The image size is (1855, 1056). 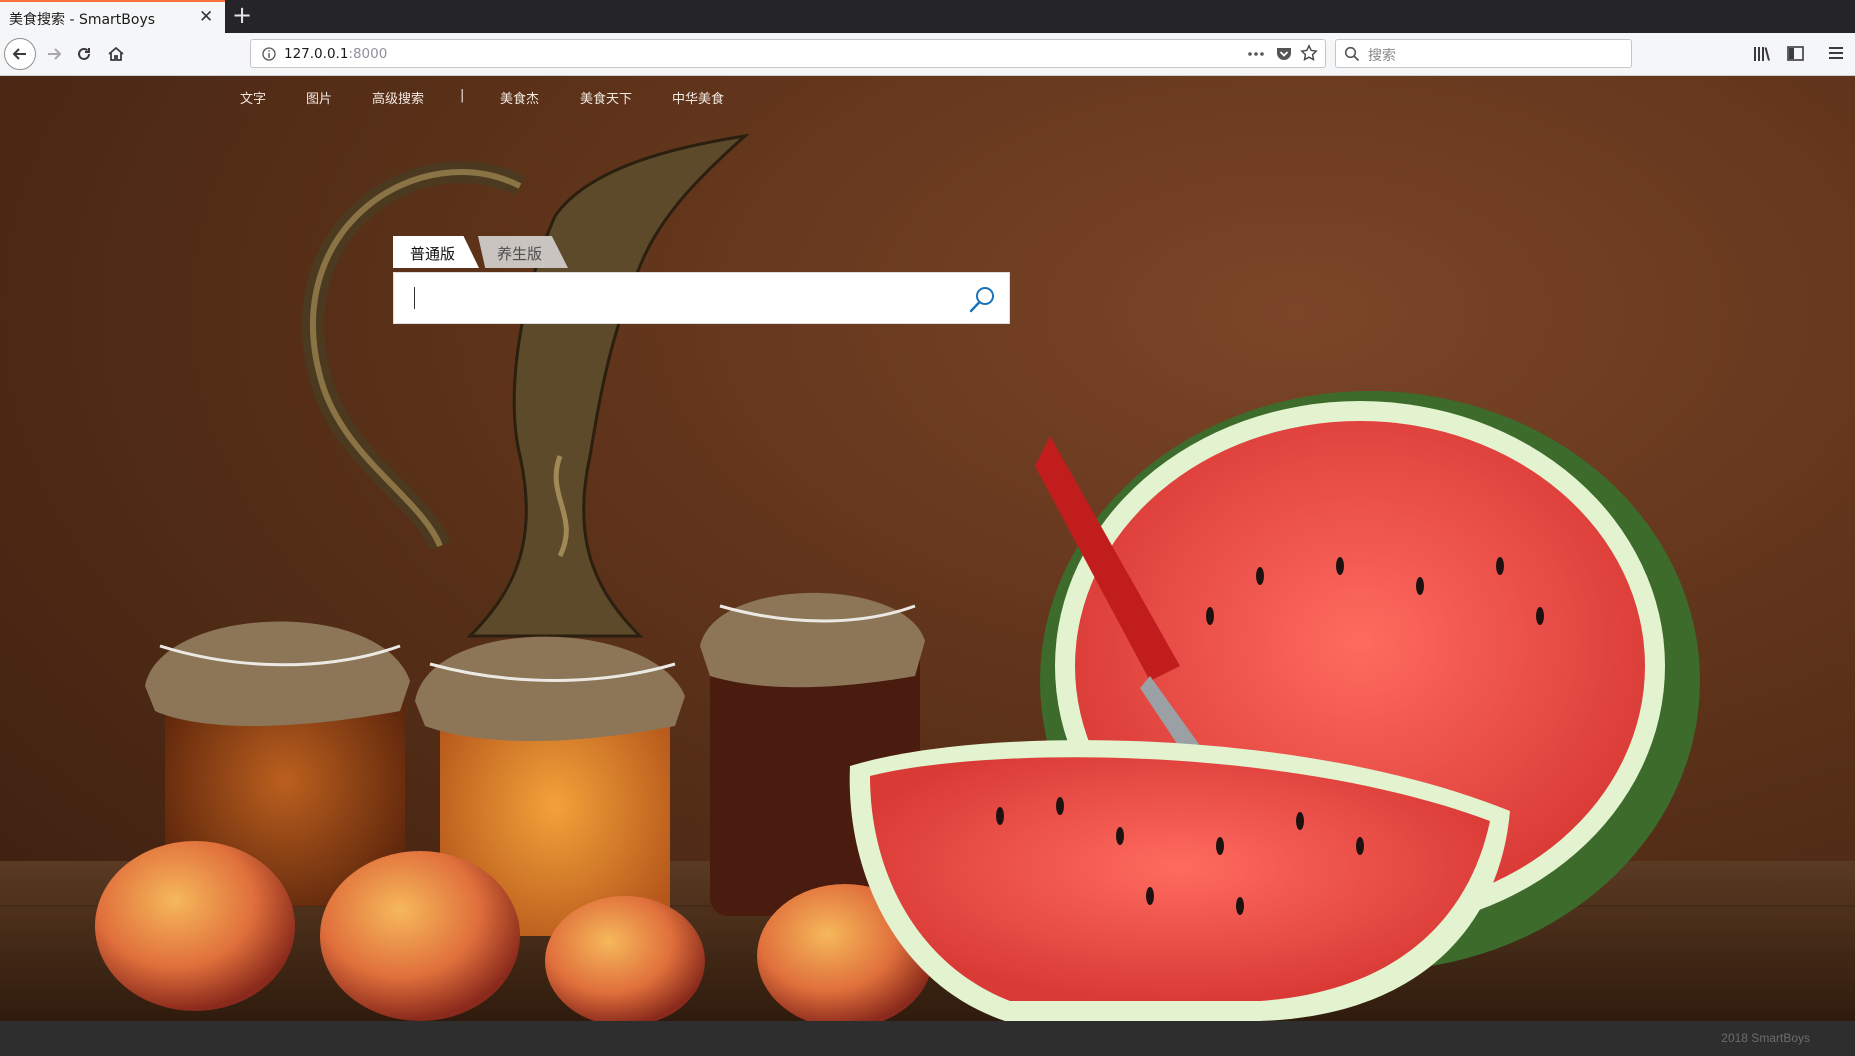 What do you see at coordinates (316, 54) in the screenshot?
I see `url-host: 127.0.0.1` at bounding box center [316, 54].